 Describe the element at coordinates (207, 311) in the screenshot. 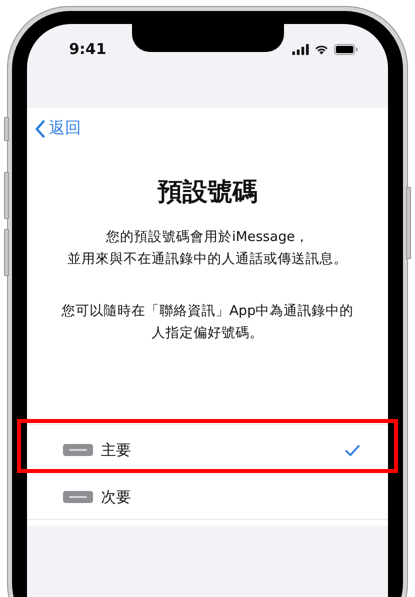

I see `description-text: 您可以隨時在「聯絡資訊」App中為通訊錄中的` at that location.